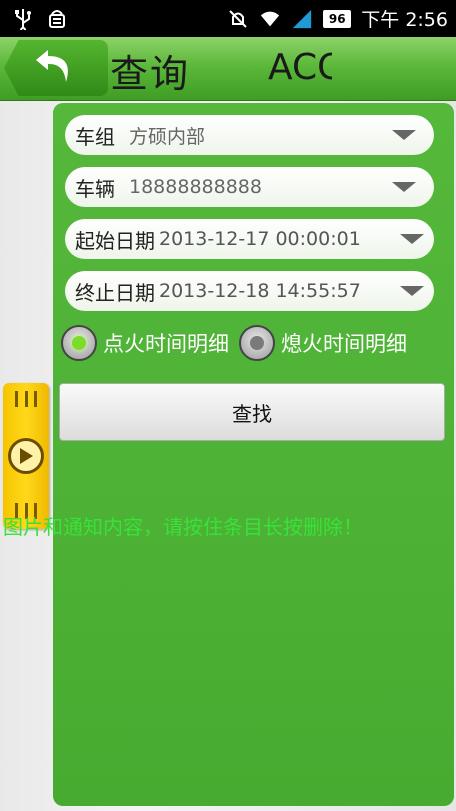 The width and height of the screenshot is (456, 811). I want to click on back-button, so click(56, 68).